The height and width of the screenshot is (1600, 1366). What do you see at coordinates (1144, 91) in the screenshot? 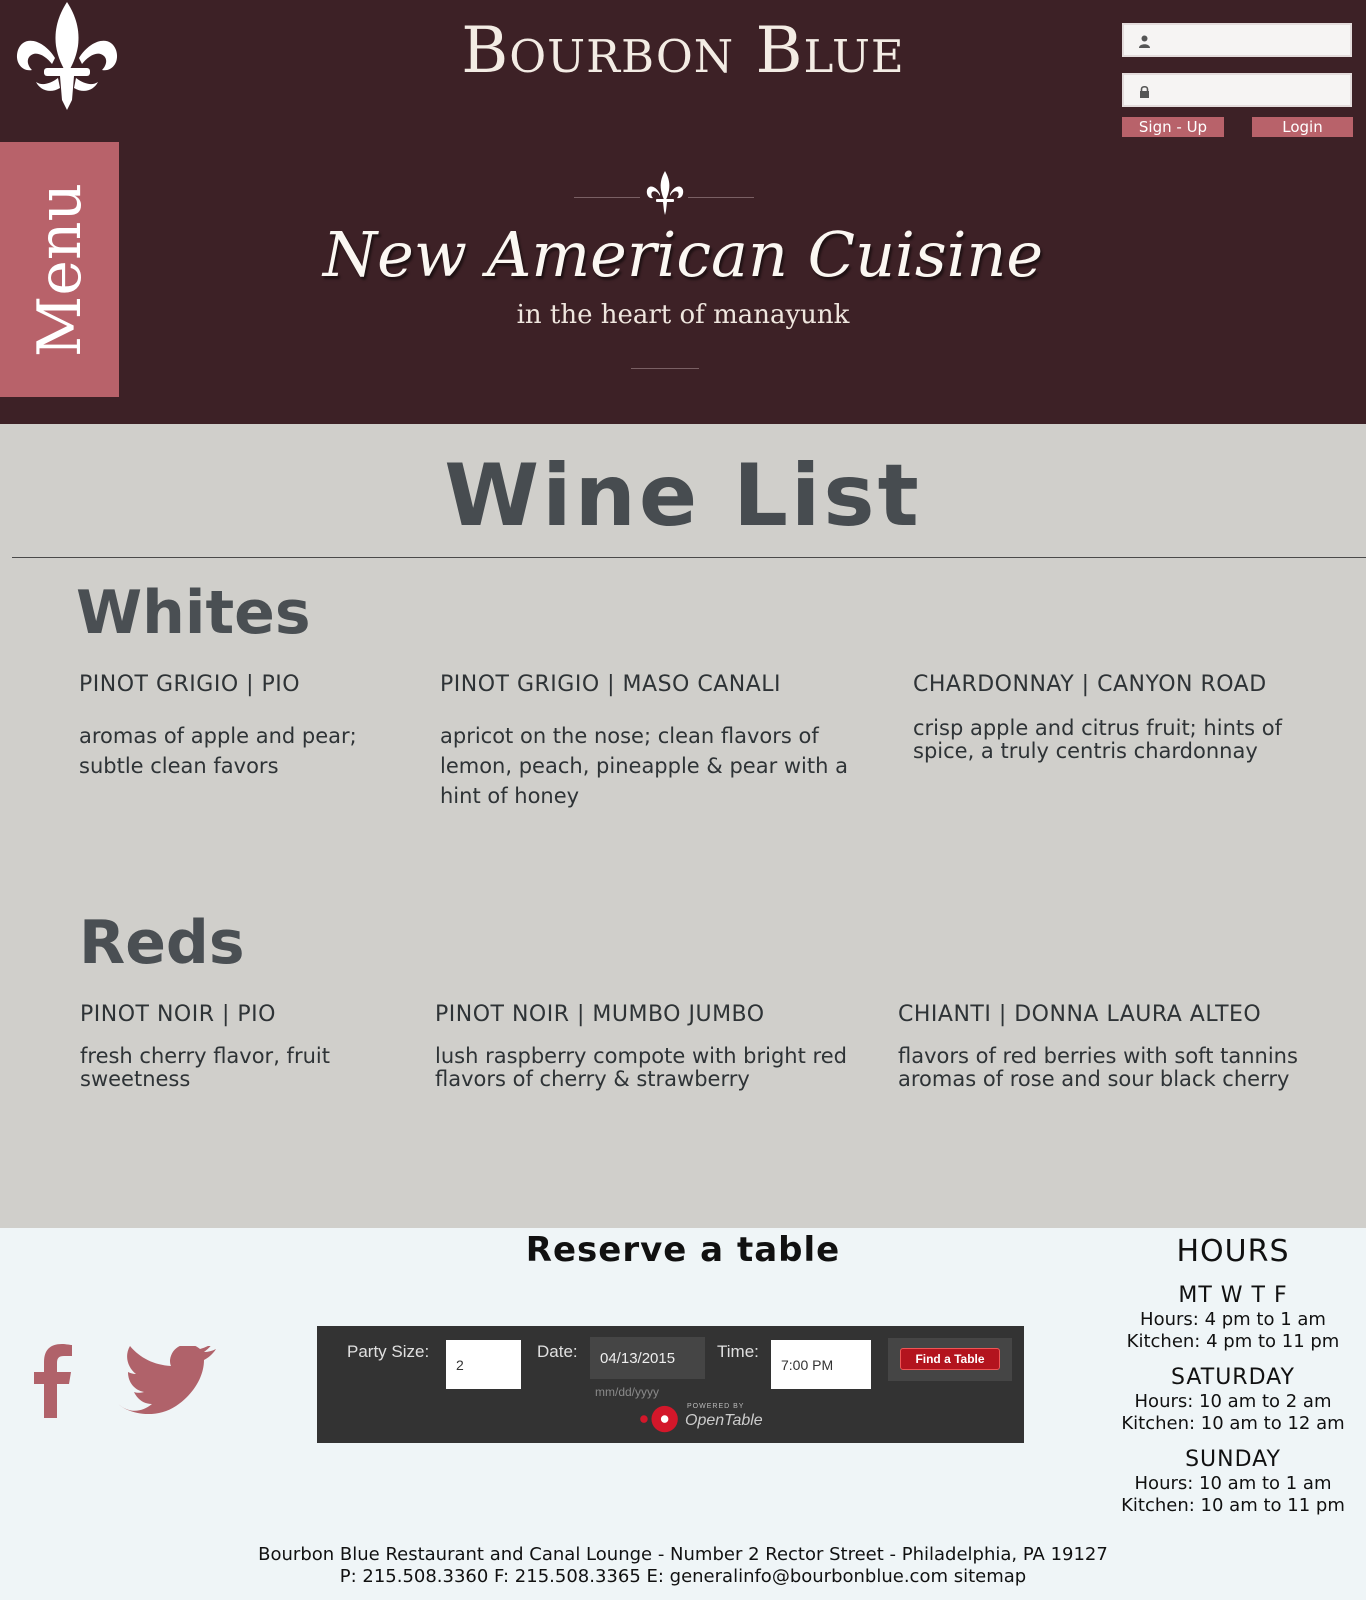
I see `lock-icon` at bounding box center [1144, 91].